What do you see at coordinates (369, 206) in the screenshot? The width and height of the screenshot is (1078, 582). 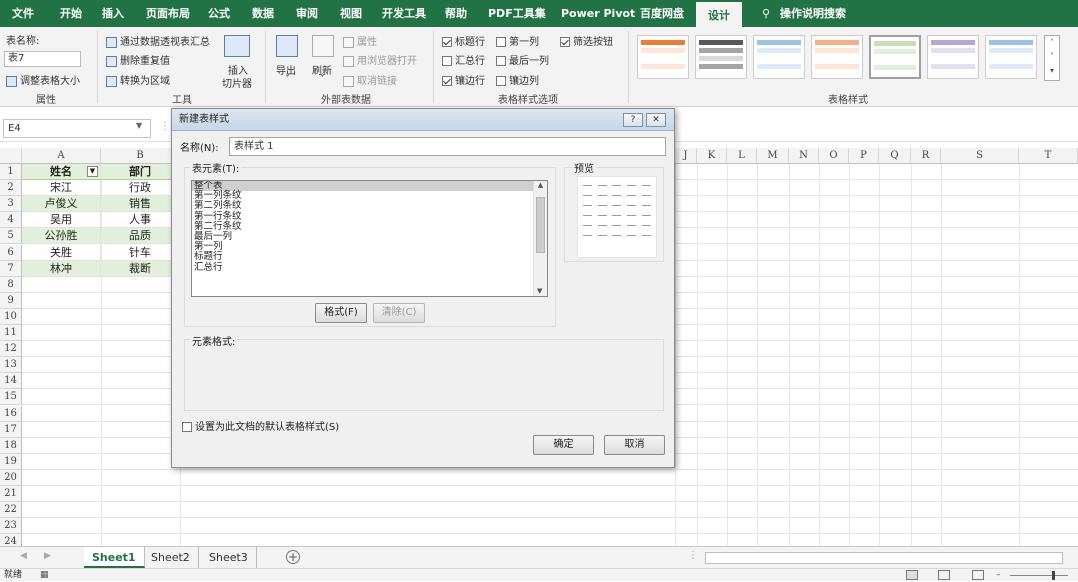 I see `list-item: 第二列条纹` at bounding box center [369, 206].